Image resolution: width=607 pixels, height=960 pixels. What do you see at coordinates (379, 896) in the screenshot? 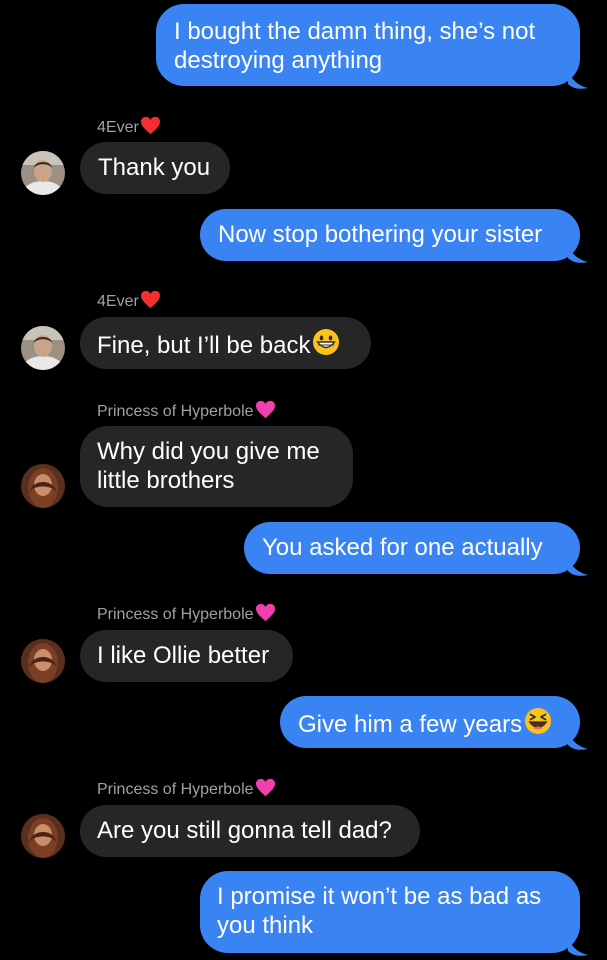
I see `message-text-line: I promise it won’t be as bad as` at bounding box center [379, 896].